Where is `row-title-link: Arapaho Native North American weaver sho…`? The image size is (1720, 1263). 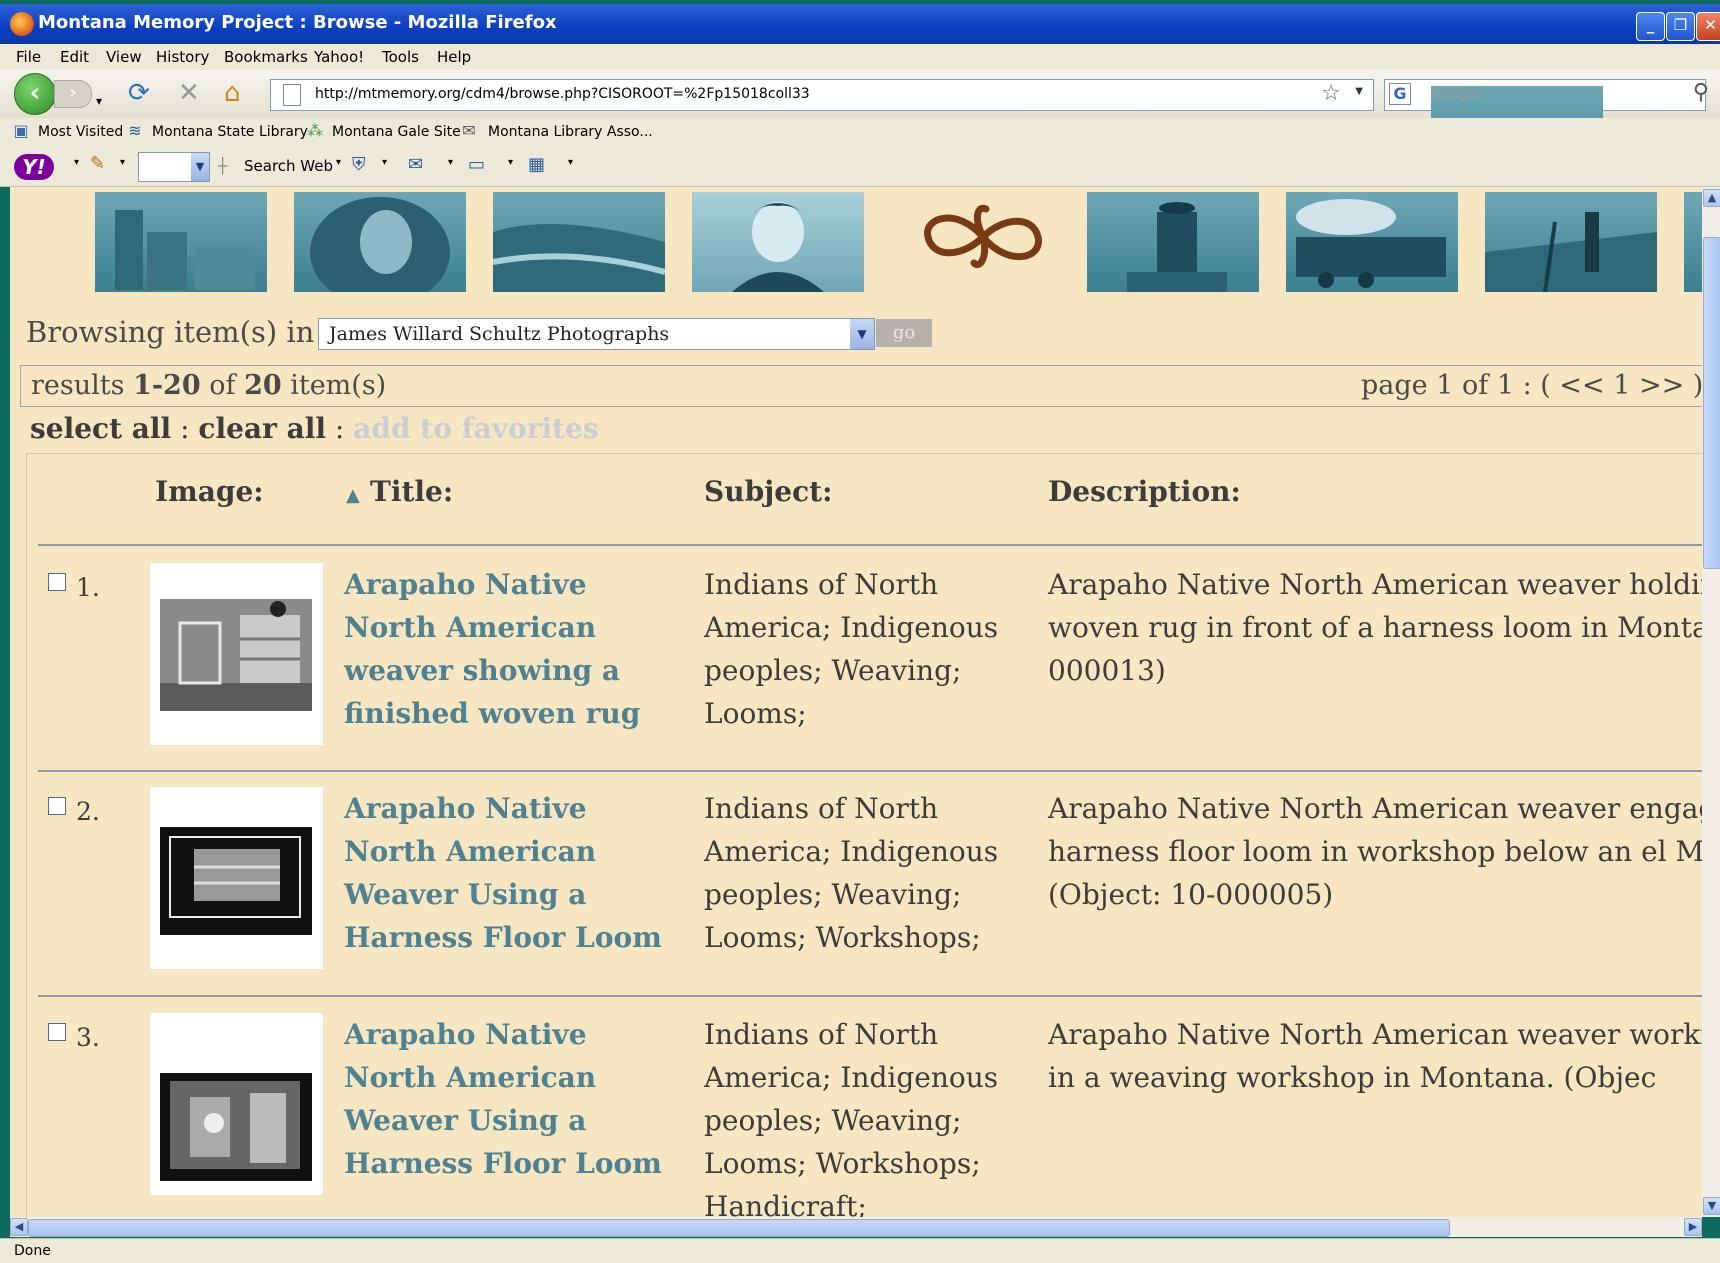 row-title-link: Arapaho Native North American weaver sho… is located at coordinates (514, 649).